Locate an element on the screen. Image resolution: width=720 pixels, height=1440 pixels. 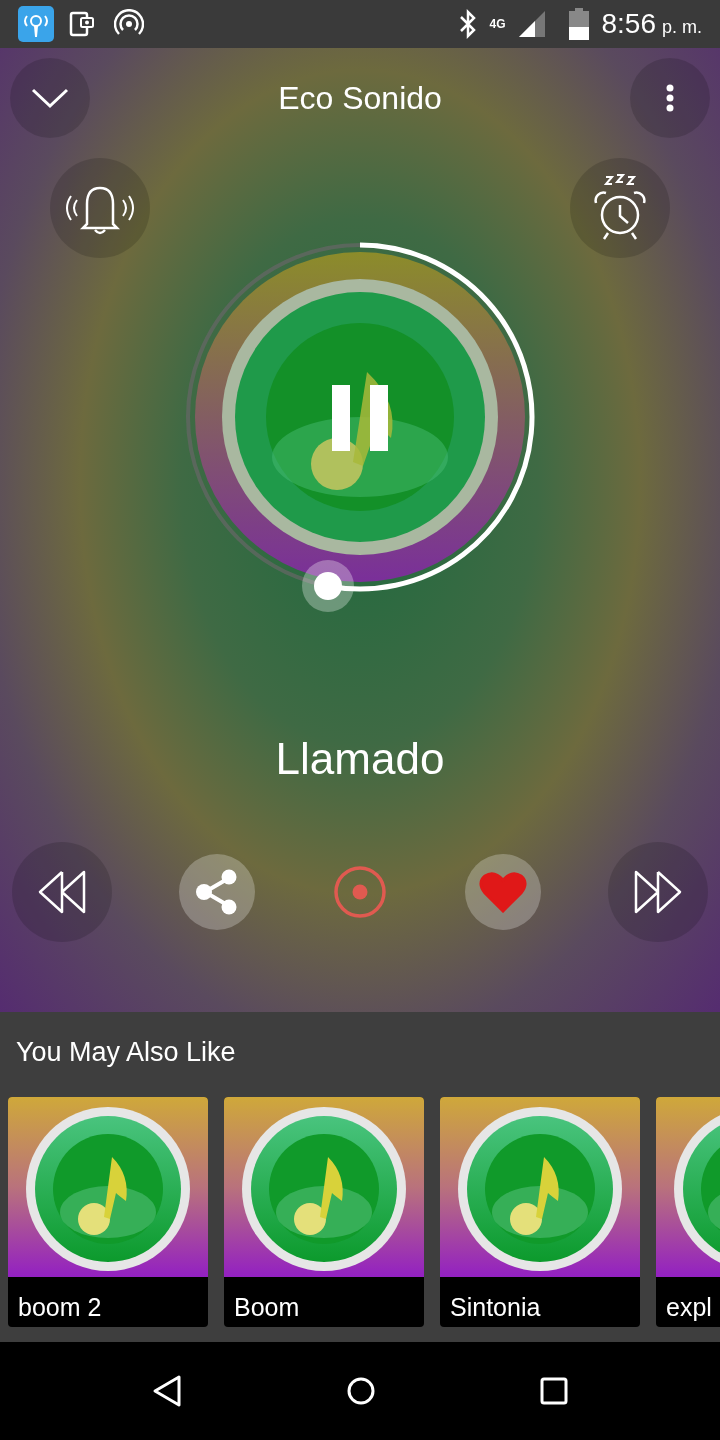
station-name: Boom is located at coordinates (267, 1307).